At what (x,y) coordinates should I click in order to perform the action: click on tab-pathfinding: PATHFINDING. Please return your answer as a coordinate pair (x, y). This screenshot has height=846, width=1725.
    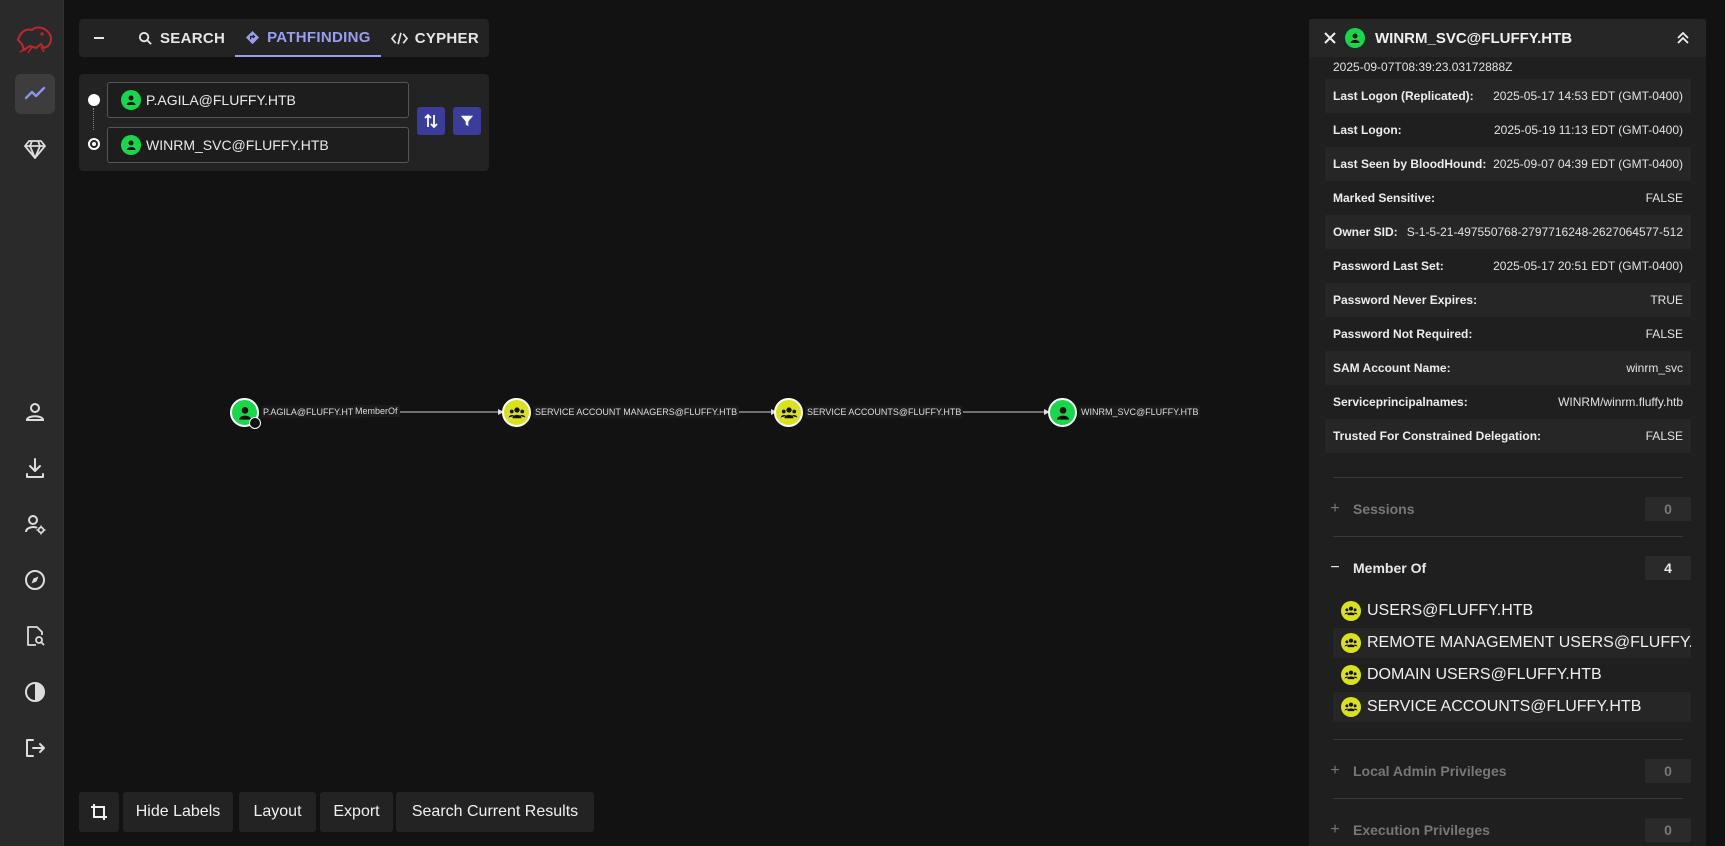
    Looking at the image, I should click on (308, 38).